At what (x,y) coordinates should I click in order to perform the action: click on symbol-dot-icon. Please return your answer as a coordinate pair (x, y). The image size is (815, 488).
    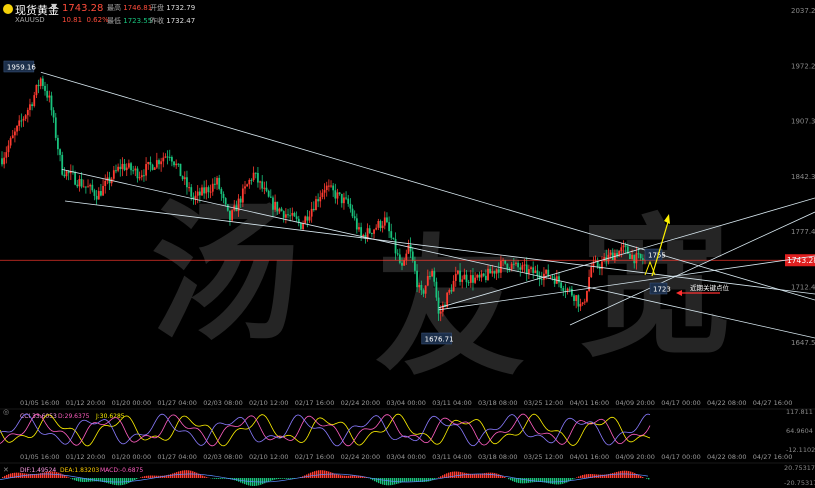
    Looking at the image, I should click on (8, 9).